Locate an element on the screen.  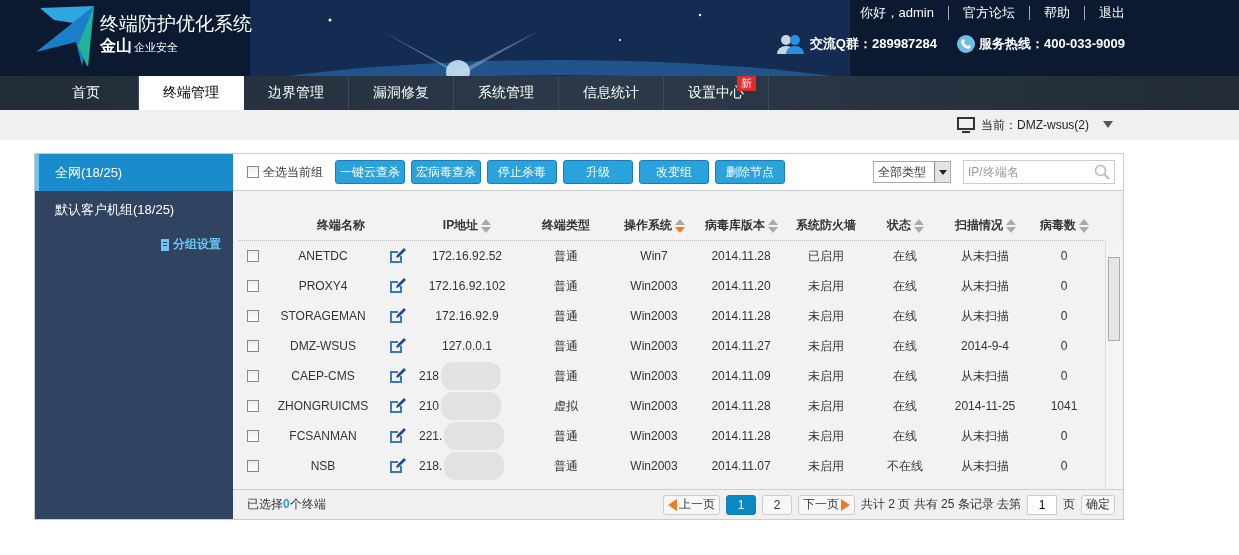
users-icon is located at coordinates (790, 44).